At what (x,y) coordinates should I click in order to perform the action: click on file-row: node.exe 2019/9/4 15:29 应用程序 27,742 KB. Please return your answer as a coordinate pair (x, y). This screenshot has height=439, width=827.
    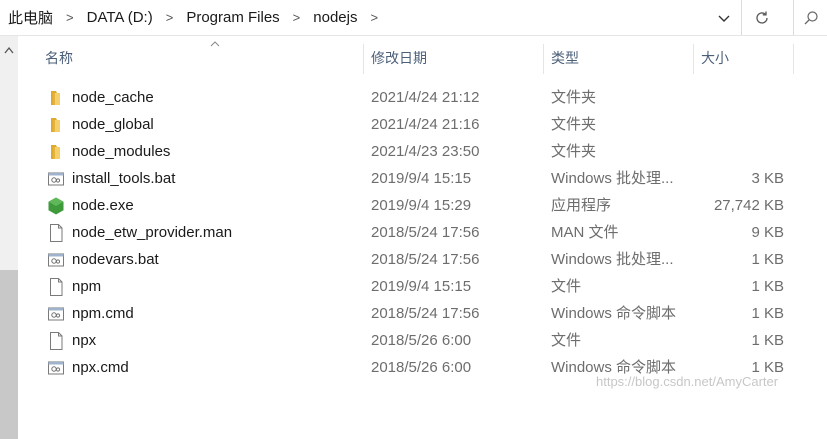
    Looking at the image, I should click on (422, 205).